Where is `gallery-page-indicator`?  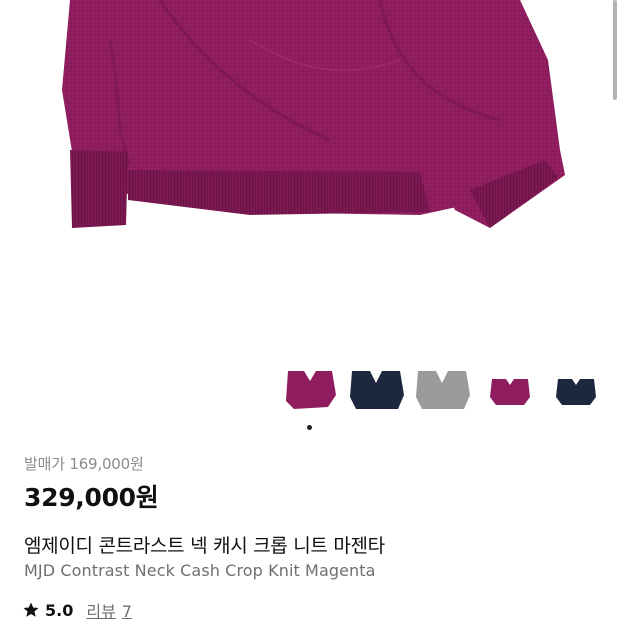 gallery-page-indicator is located at coordinates (309, 427).